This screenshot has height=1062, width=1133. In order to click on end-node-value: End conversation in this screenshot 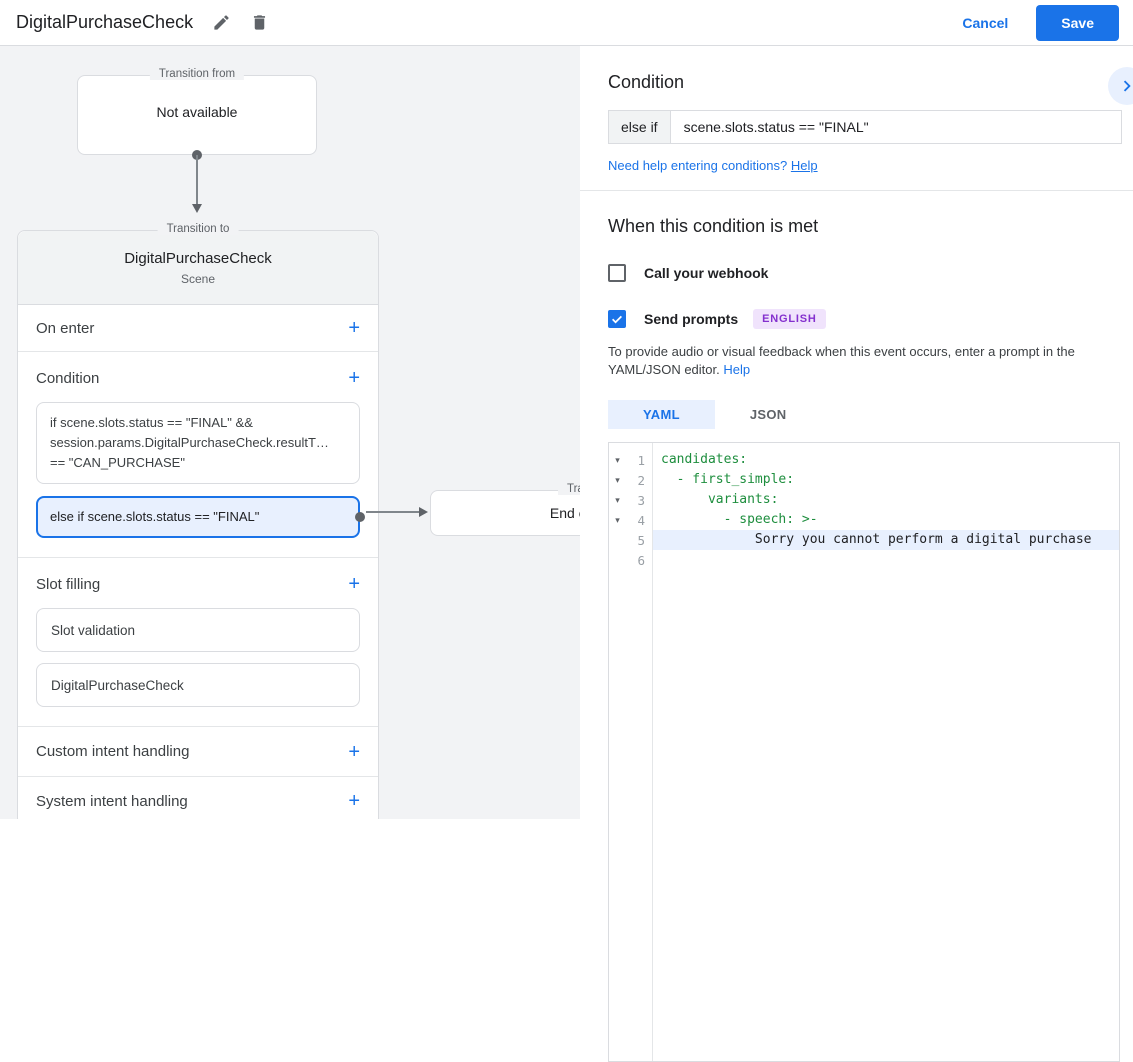, I will do `click(564, 513)`.